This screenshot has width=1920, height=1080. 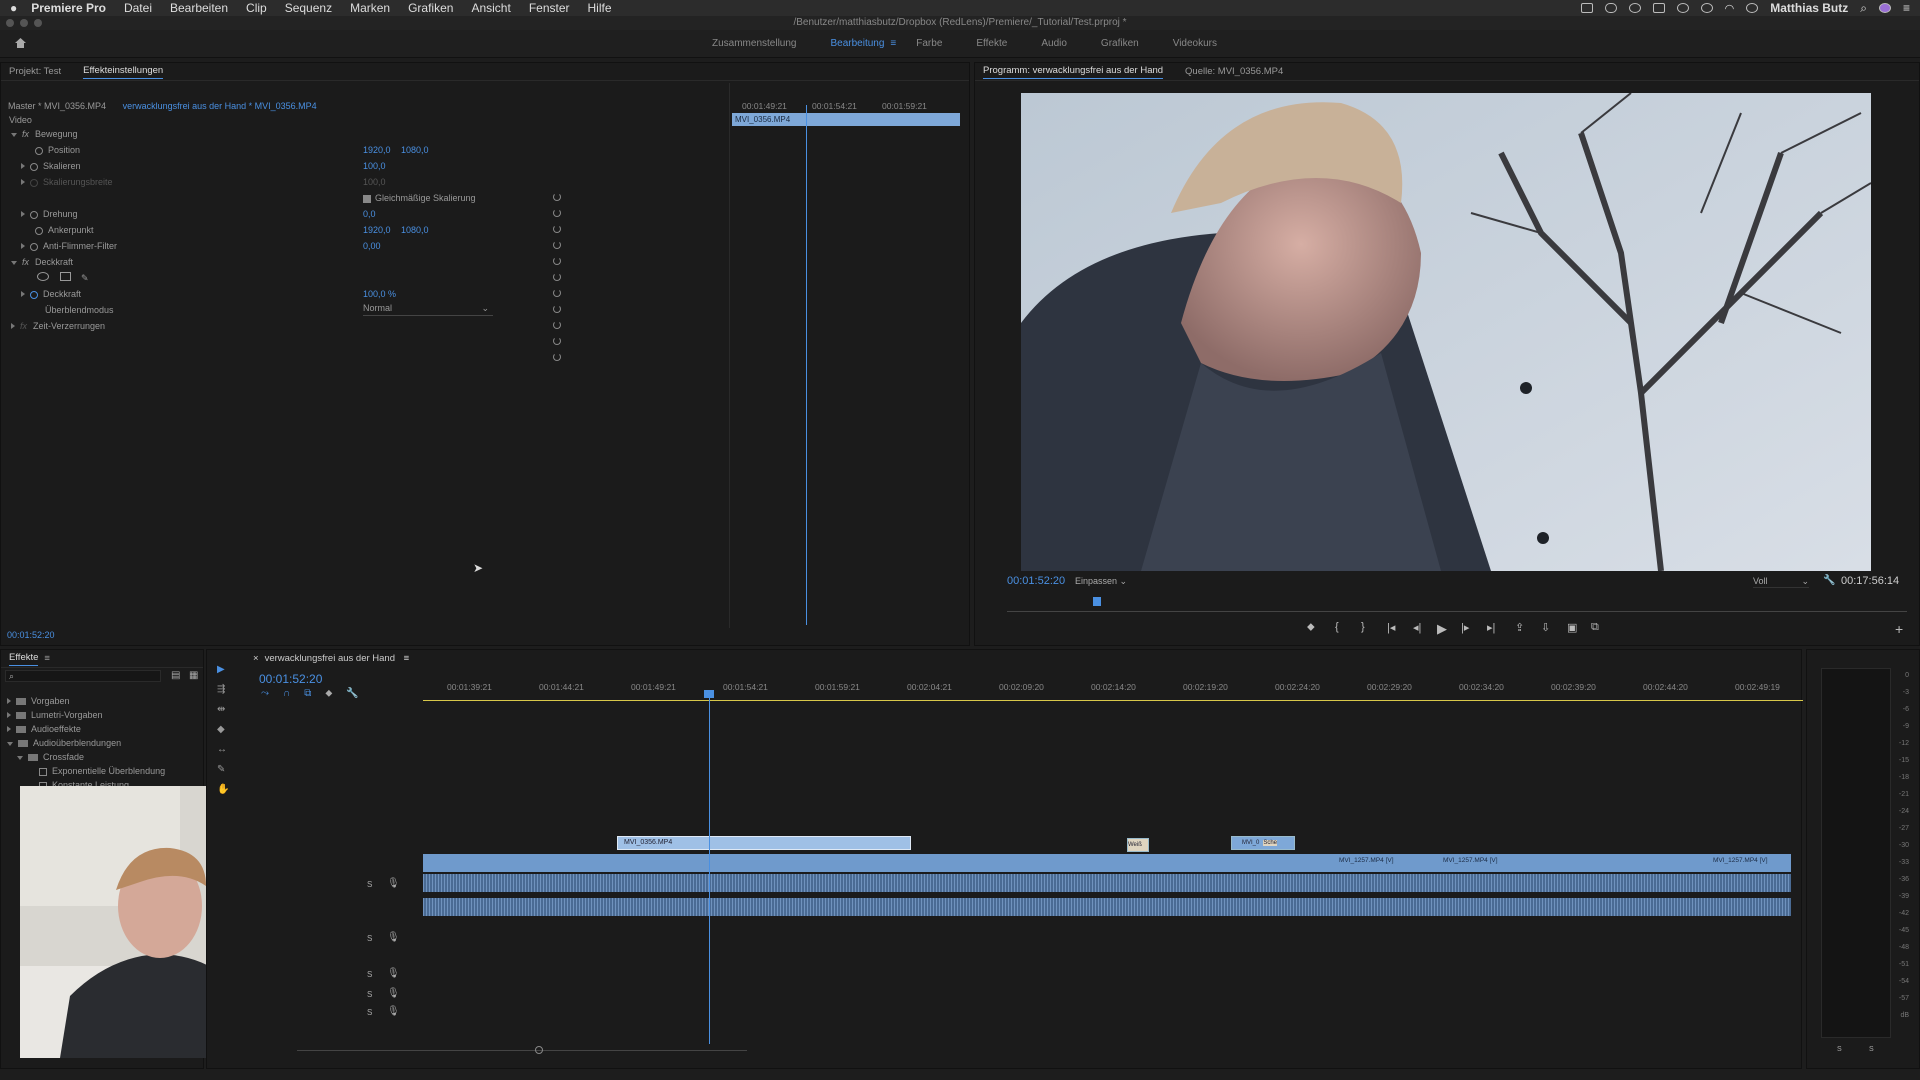 I want to click on position-x-value: 1920,0, so click(x=377, y=152).